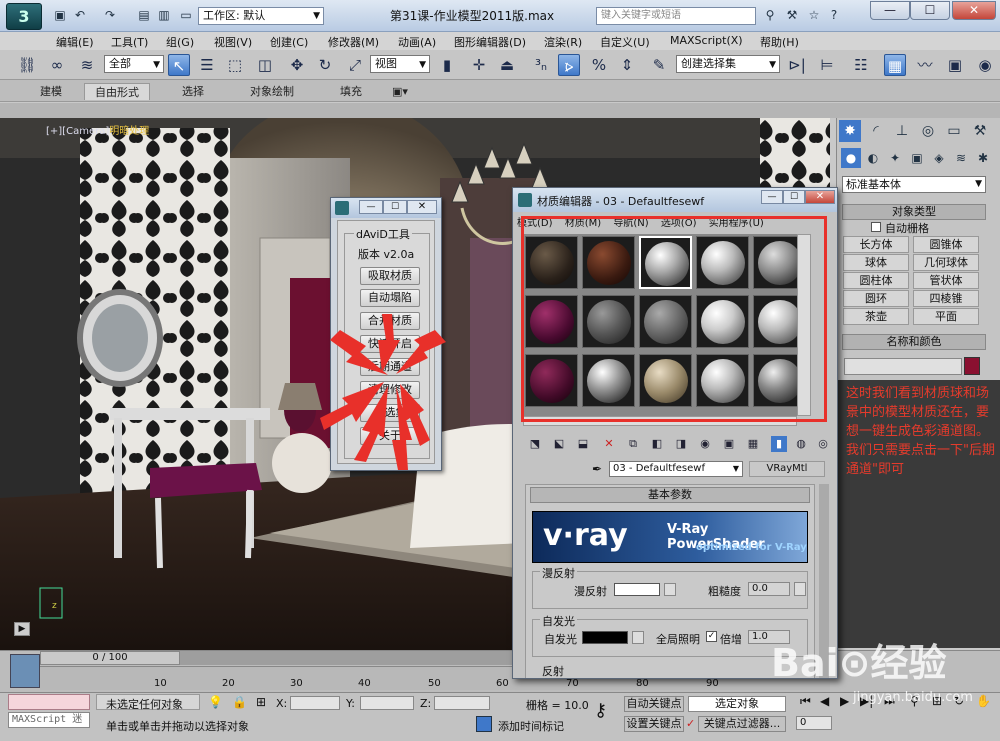 The image size is (1000, 741). What do you see at coordinates (946, 244) in the screenshot?
I see `cone-button: 圆锥体` at bounding box center [946, 244].